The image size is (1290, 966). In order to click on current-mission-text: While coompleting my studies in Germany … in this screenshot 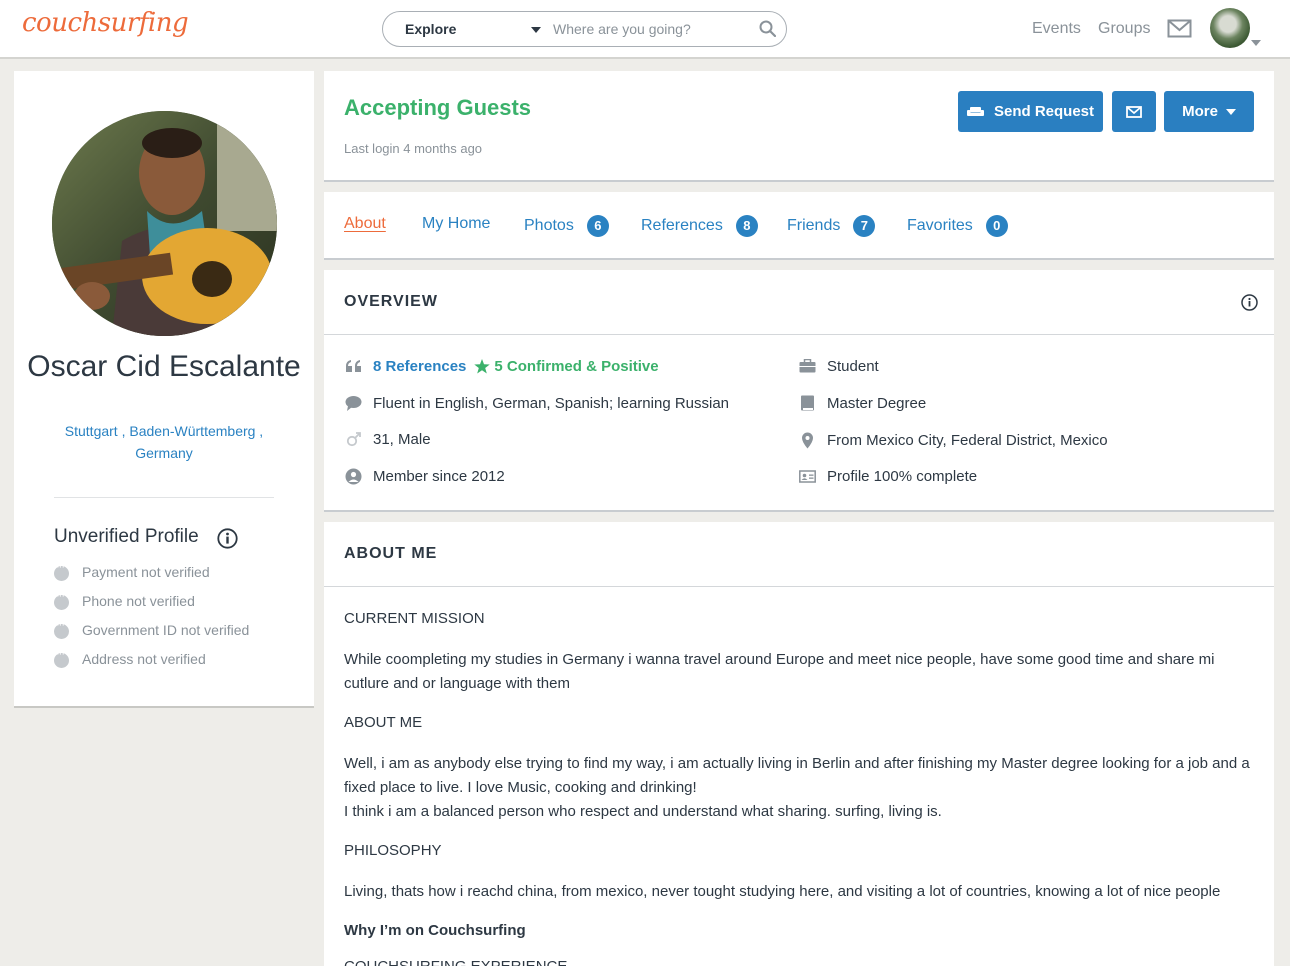, I will do `click(779, 671)`.